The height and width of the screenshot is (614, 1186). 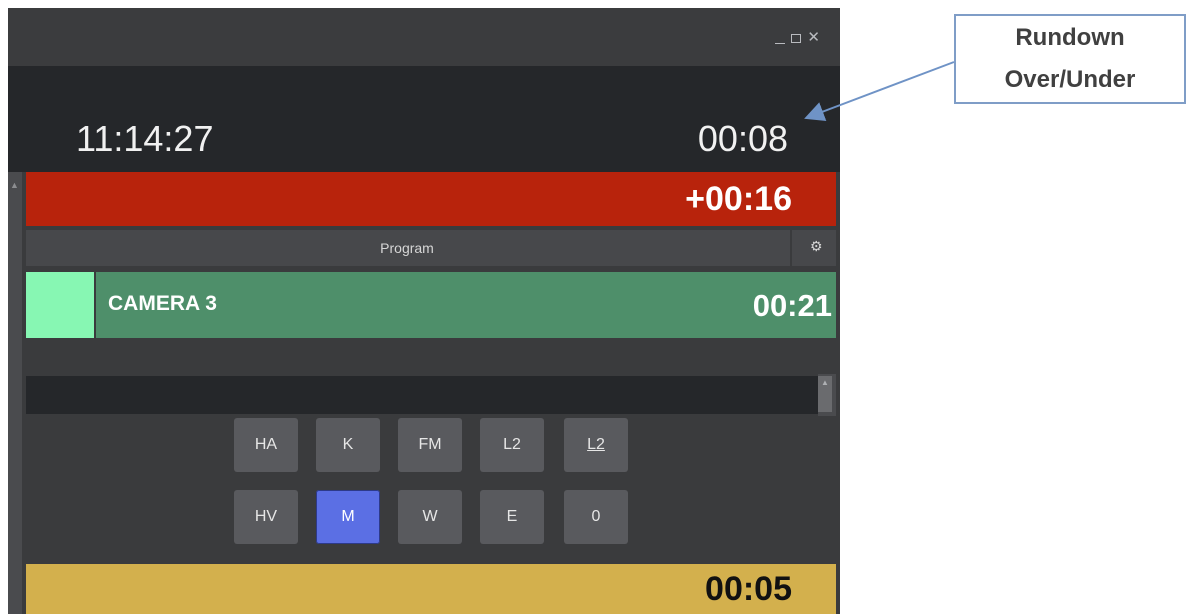 What do you see at coordinates (1070, 37) in the screenshot?
I see `callout-line-1: Rundown` at bounding box center [1070, 37].